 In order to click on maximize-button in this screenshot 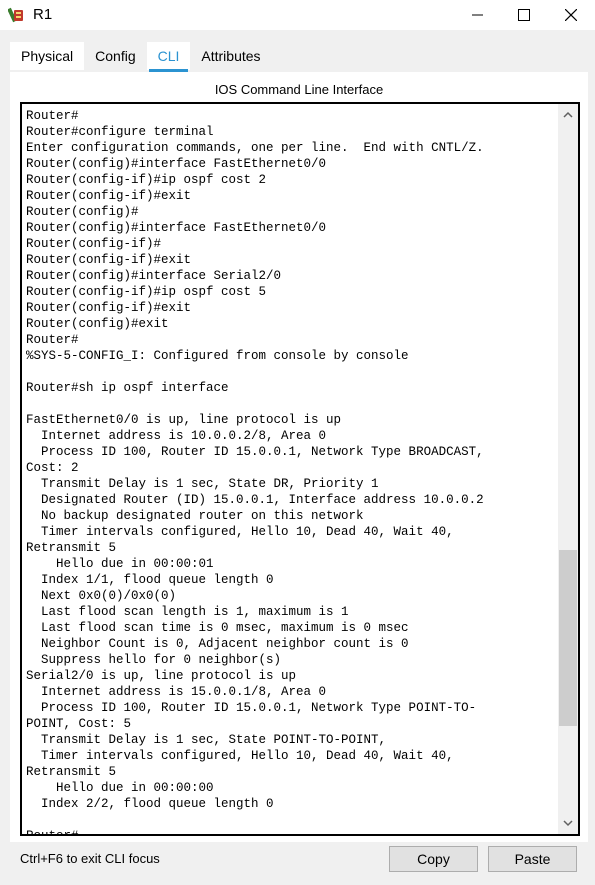, I will do `click(524, 15)`.